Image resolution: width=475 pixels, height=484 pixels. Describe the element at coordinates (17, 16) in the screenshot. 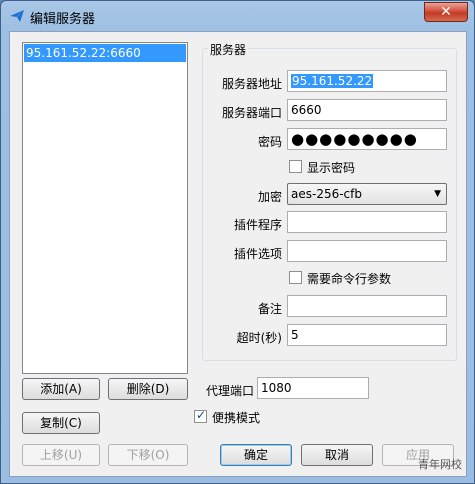

I see `paper-plane-icon` at that location.